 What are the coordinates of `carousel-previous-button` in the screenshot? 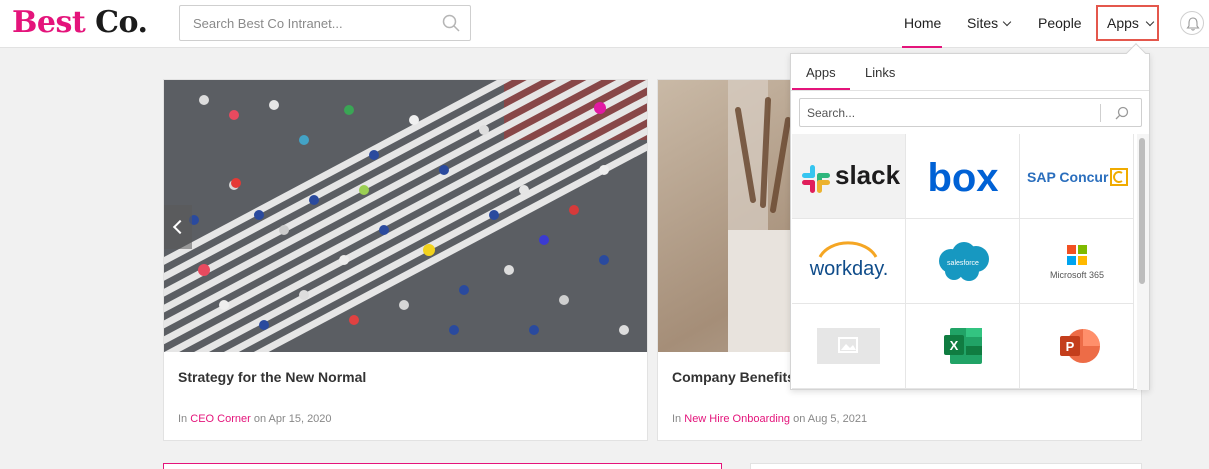 It's located at (178, 227).